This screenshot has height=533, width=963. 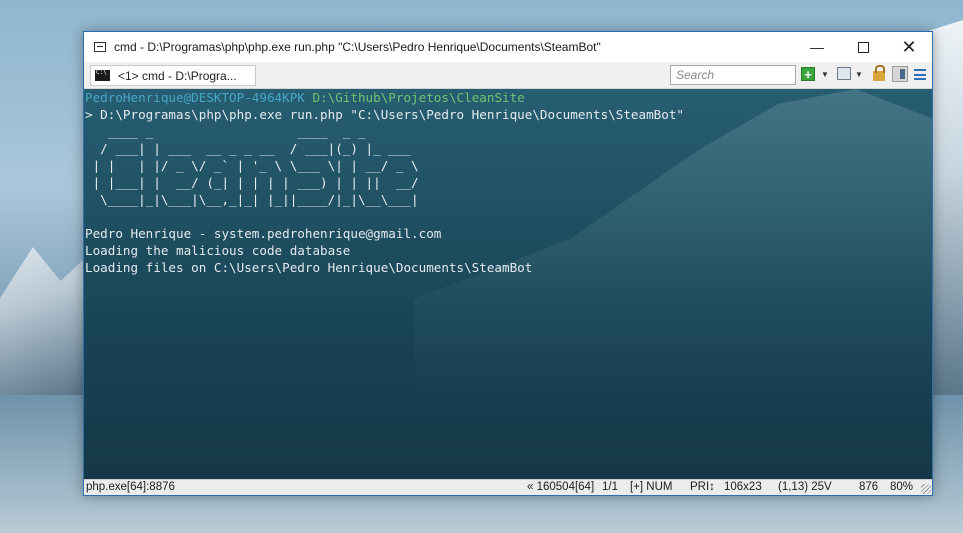 I want to click on maximize-icon, so click(x=863, y=47).